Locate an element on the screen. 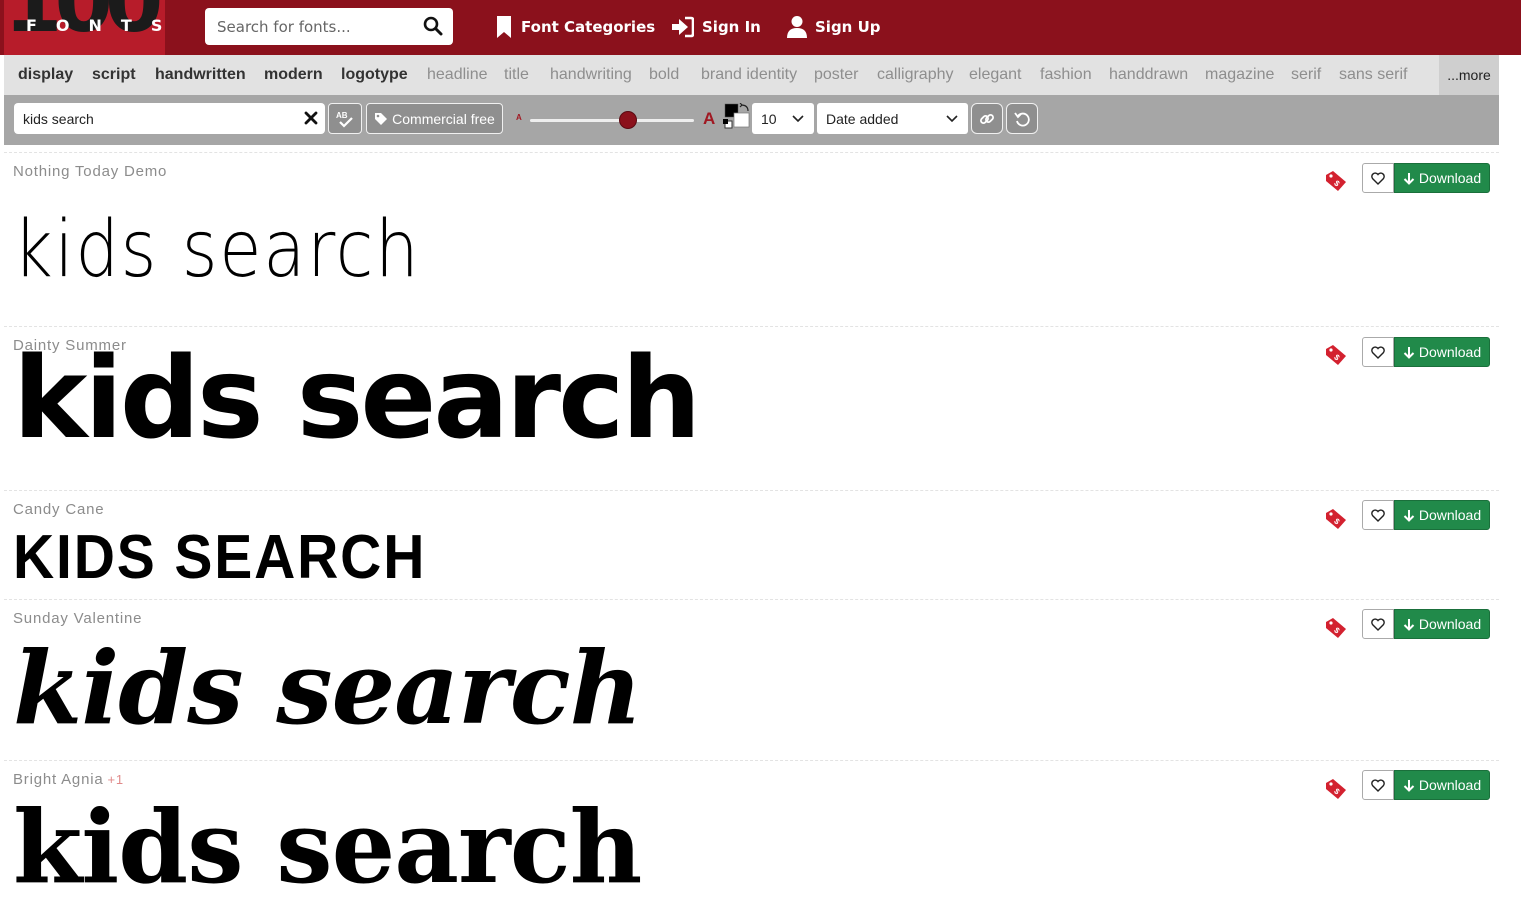  tag-headline: headline is located at coordinates (457, 75).